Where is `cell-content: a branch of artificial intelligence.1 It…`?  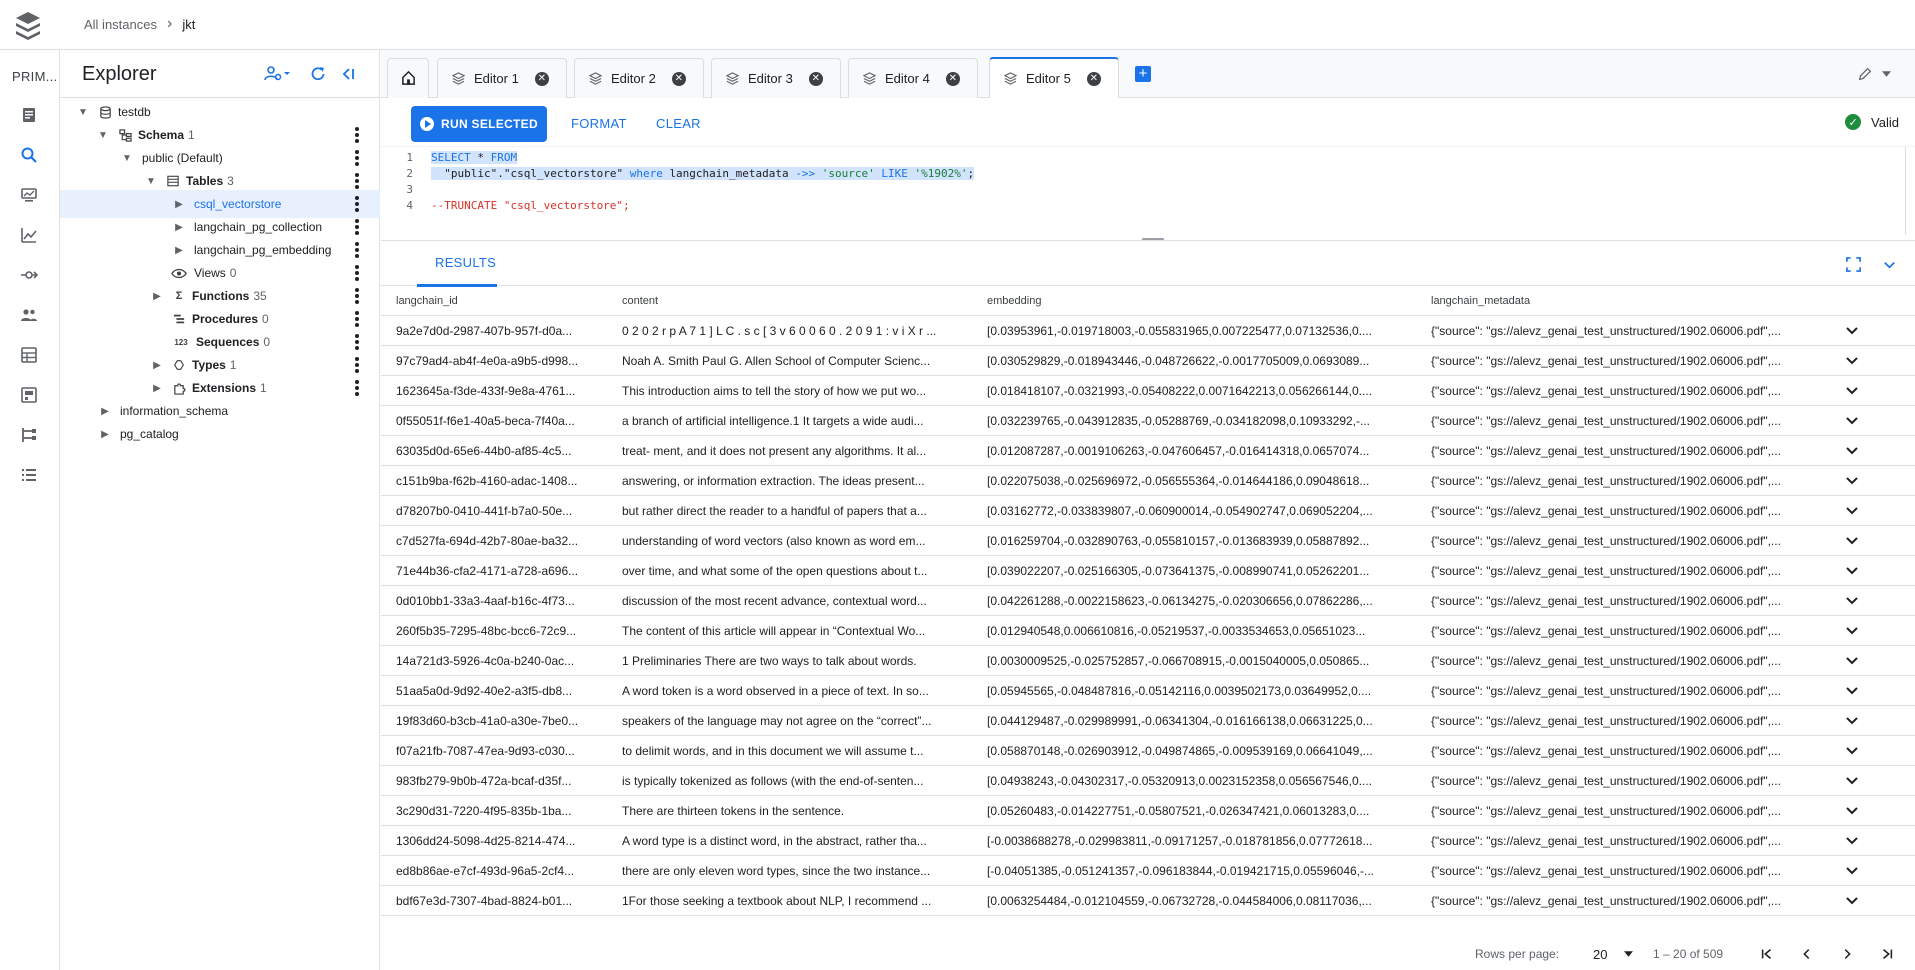
cell-content: a branch of artificial intelligence.1 It… is located at coordinates (794, 421).